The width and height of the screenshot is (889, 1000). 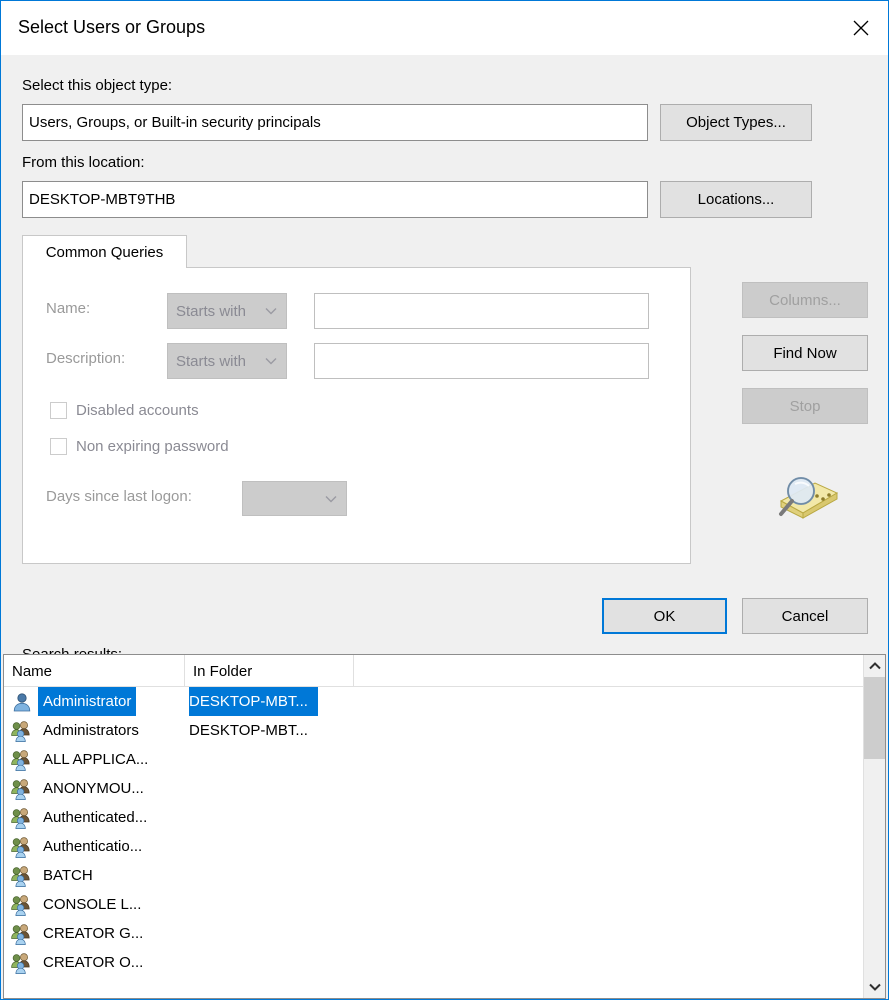 What do you see at coordinates (805, 498) in the screenshot?
I see `magnifier-over-card-icon` at bounding box center [805, 498].